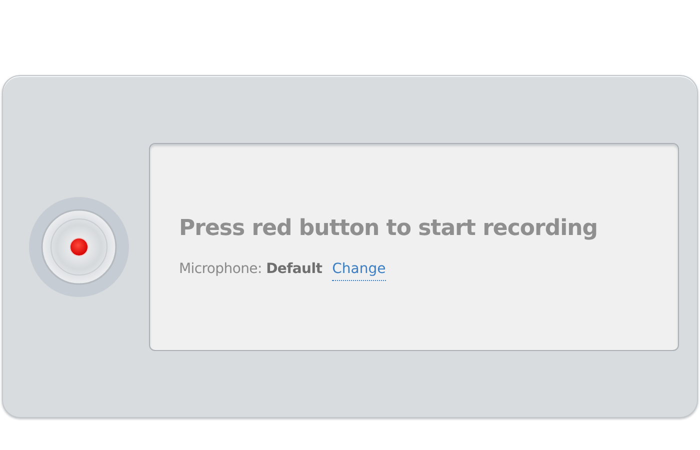 The height and width of the screenshot is (450, 700). I want to click on prompt-text: Press red button to start recording, so click(389, 229).